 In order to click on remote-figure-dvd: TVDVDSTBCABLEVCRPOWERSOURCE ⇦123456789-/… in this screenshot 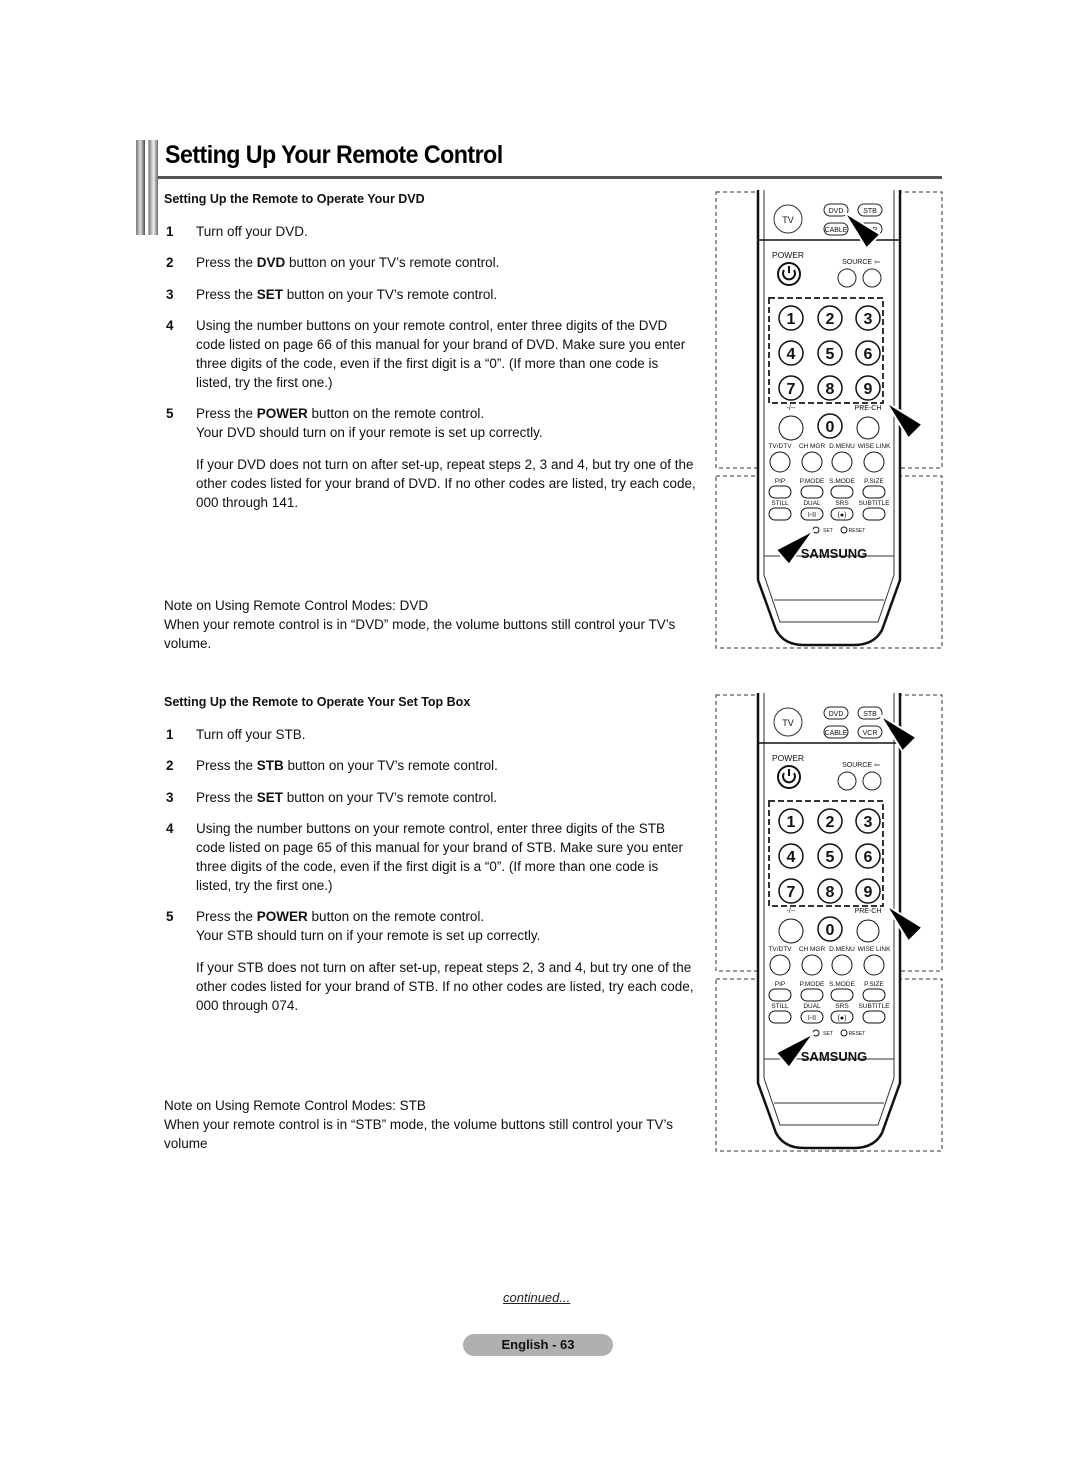, I will do `click(829, 419)`.